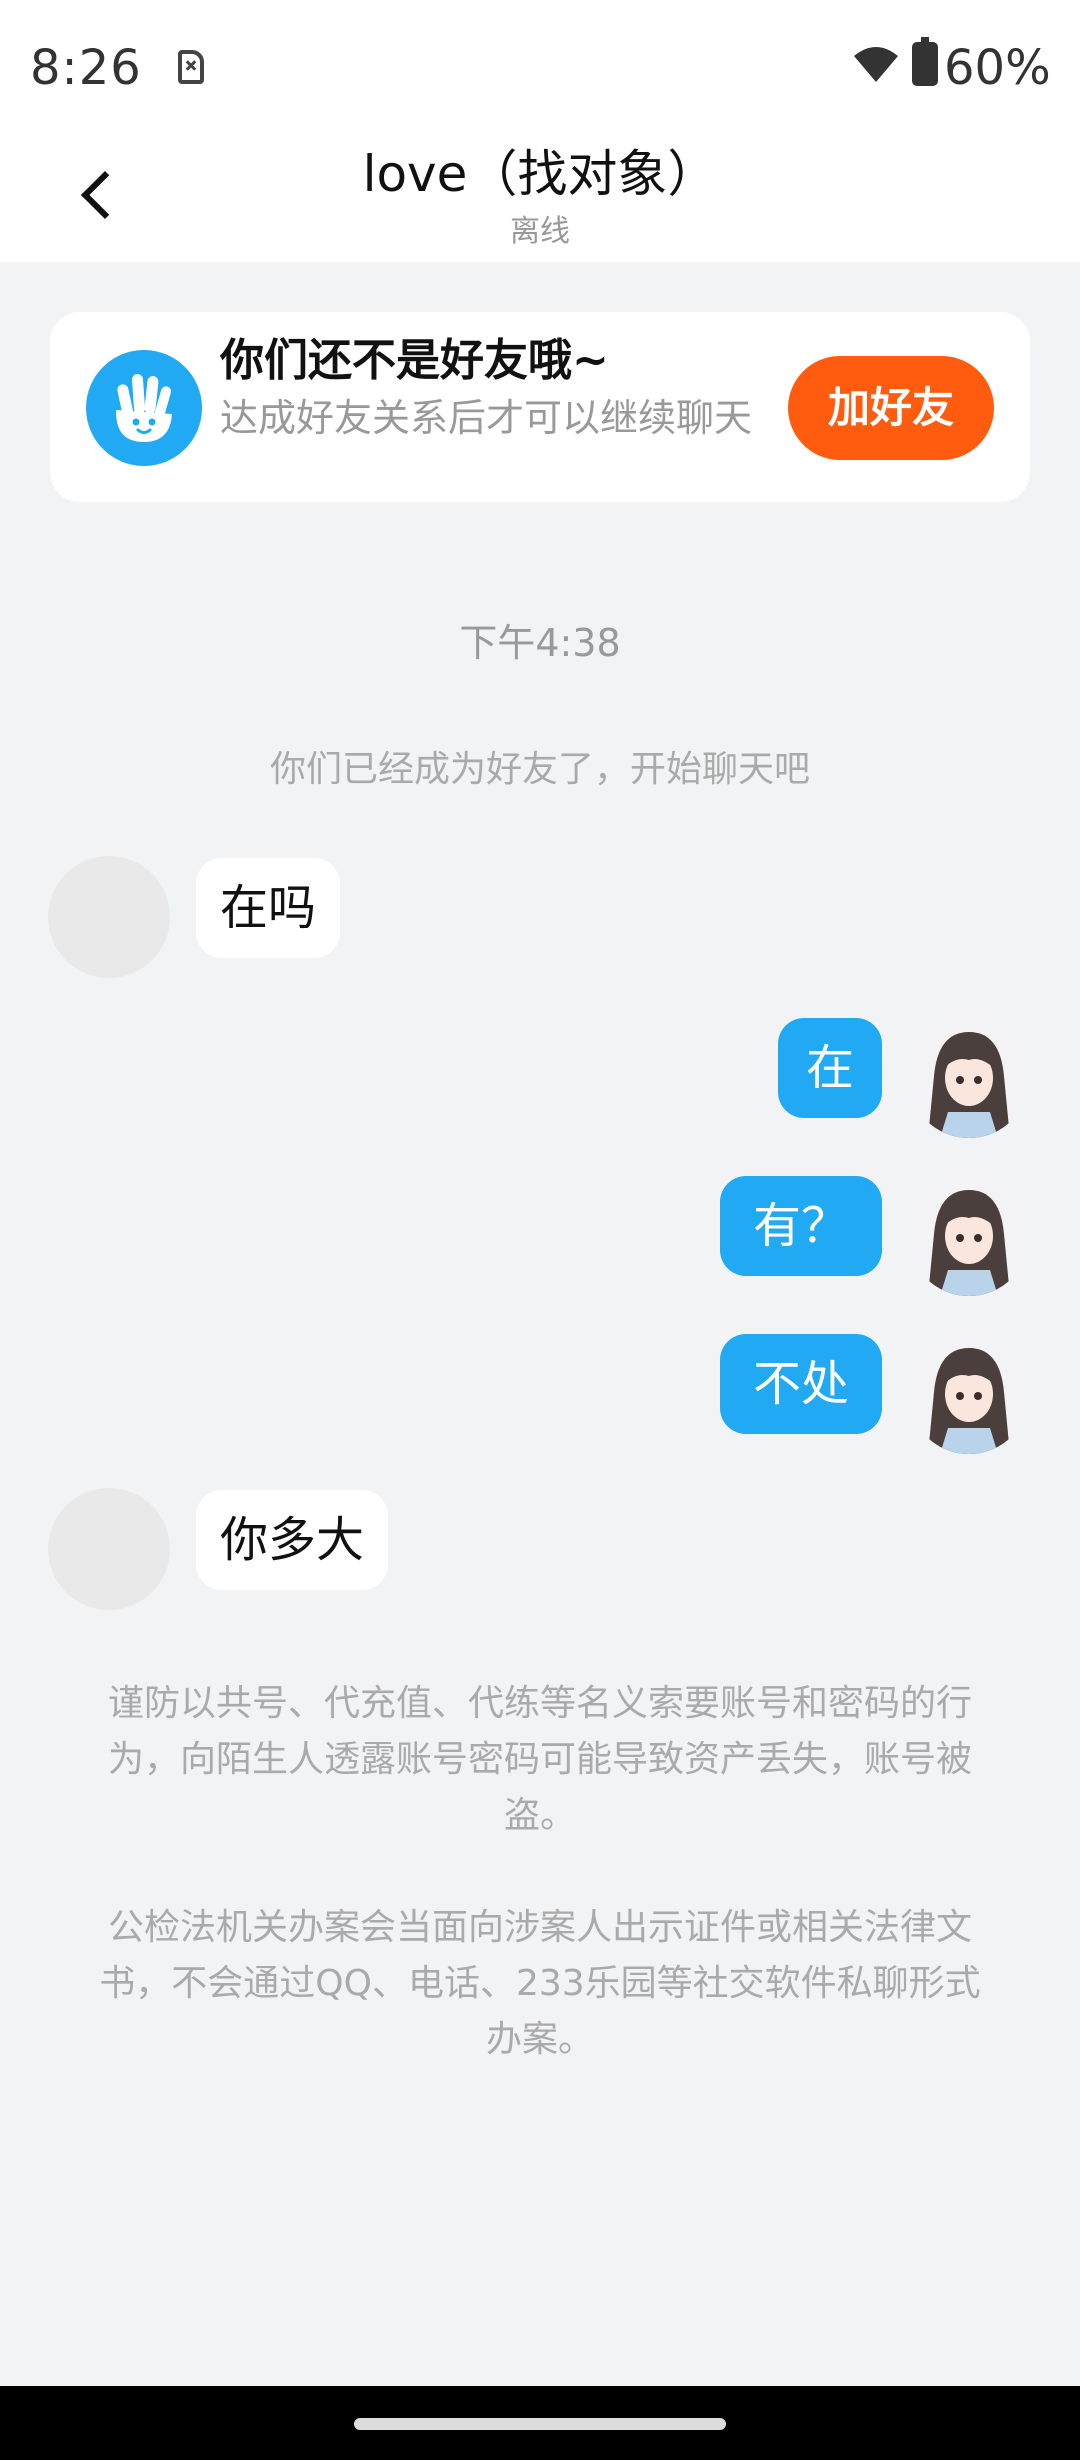  What do you see at coordinates (891, 408) in the screenshot?
I see `add-friend-button: 加好友` at bounding box center [891, 408].